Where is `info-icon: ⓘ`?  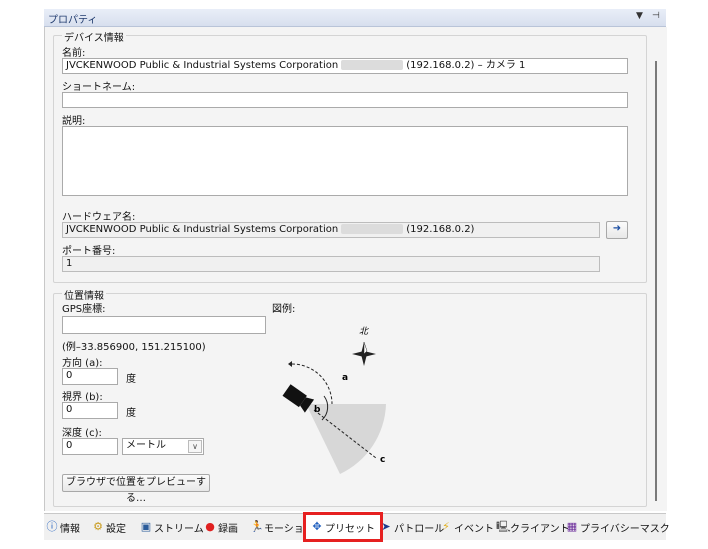 info-icon: ⓘ is located at coordinates (52, 526).